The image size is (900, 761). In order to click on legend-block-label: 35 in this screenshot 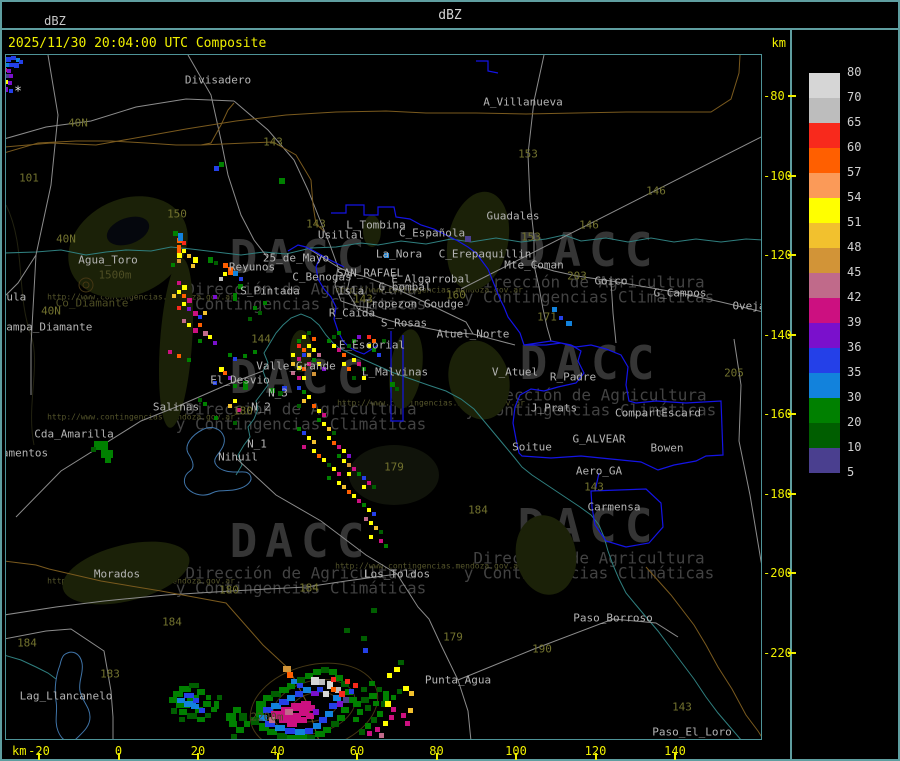, I will do `click(854, 372)`.